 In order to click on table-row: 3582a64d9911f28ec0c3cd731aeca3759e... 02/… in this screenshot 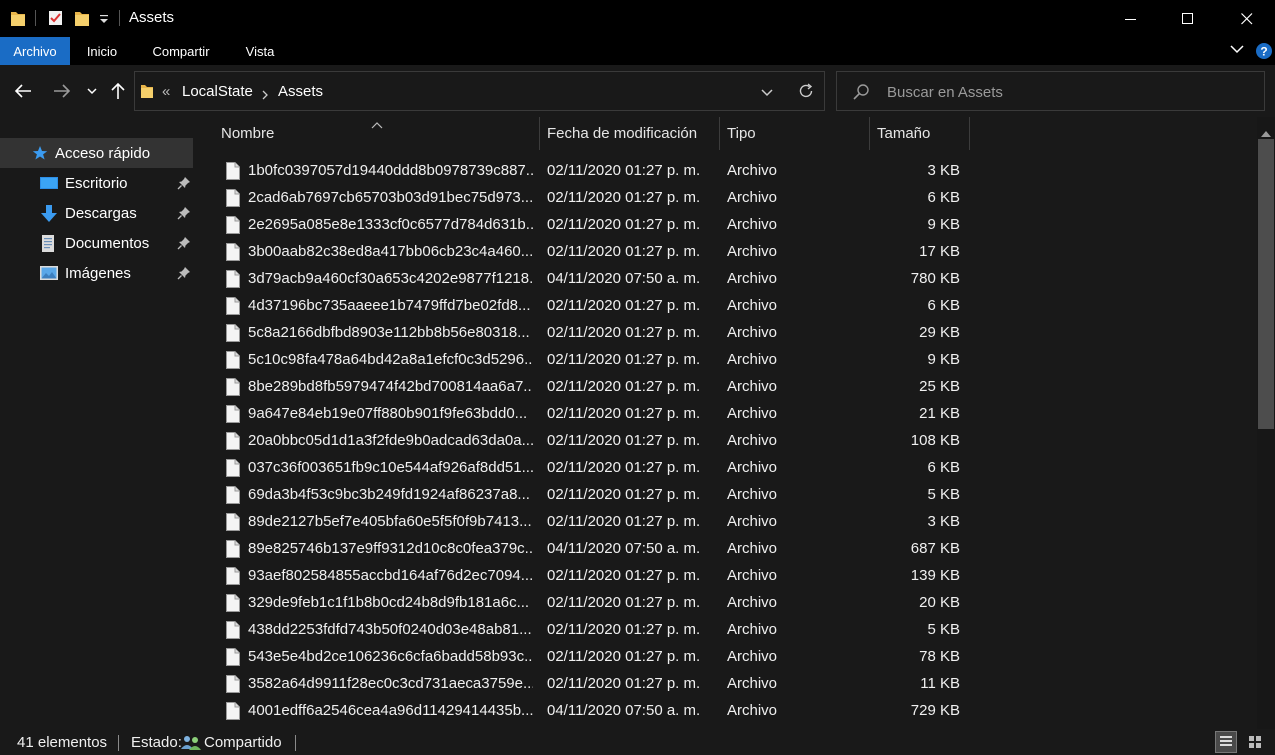, I will do `click(727, 683)`.